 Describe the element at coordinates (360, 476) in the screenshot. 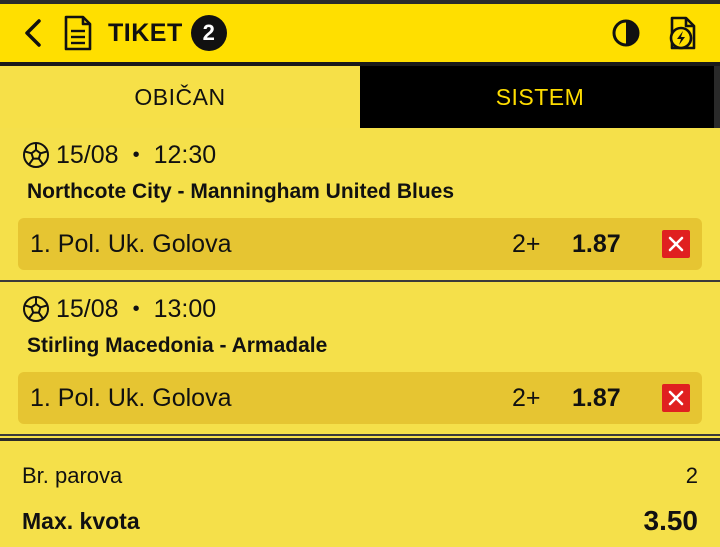

I see `pairs-count-row: Br. parova 2` at that location.